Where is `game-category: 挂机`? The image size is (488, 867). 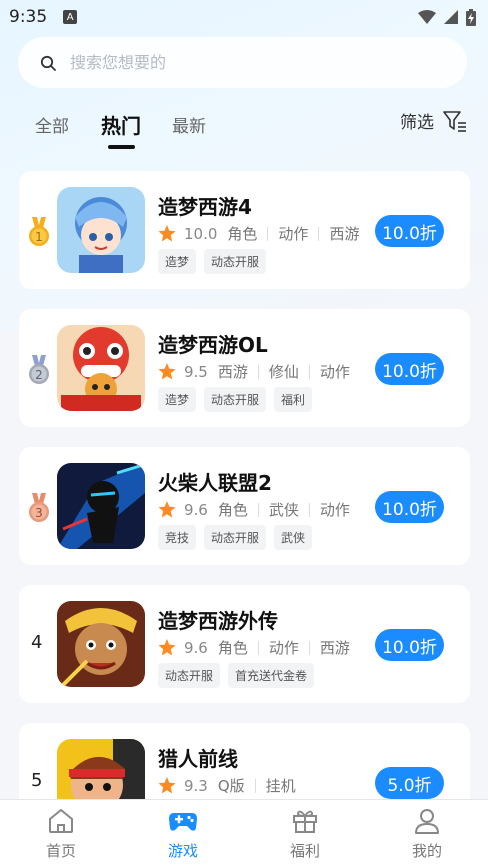 game-category: 挂机 is located at coordinates (280, 786).